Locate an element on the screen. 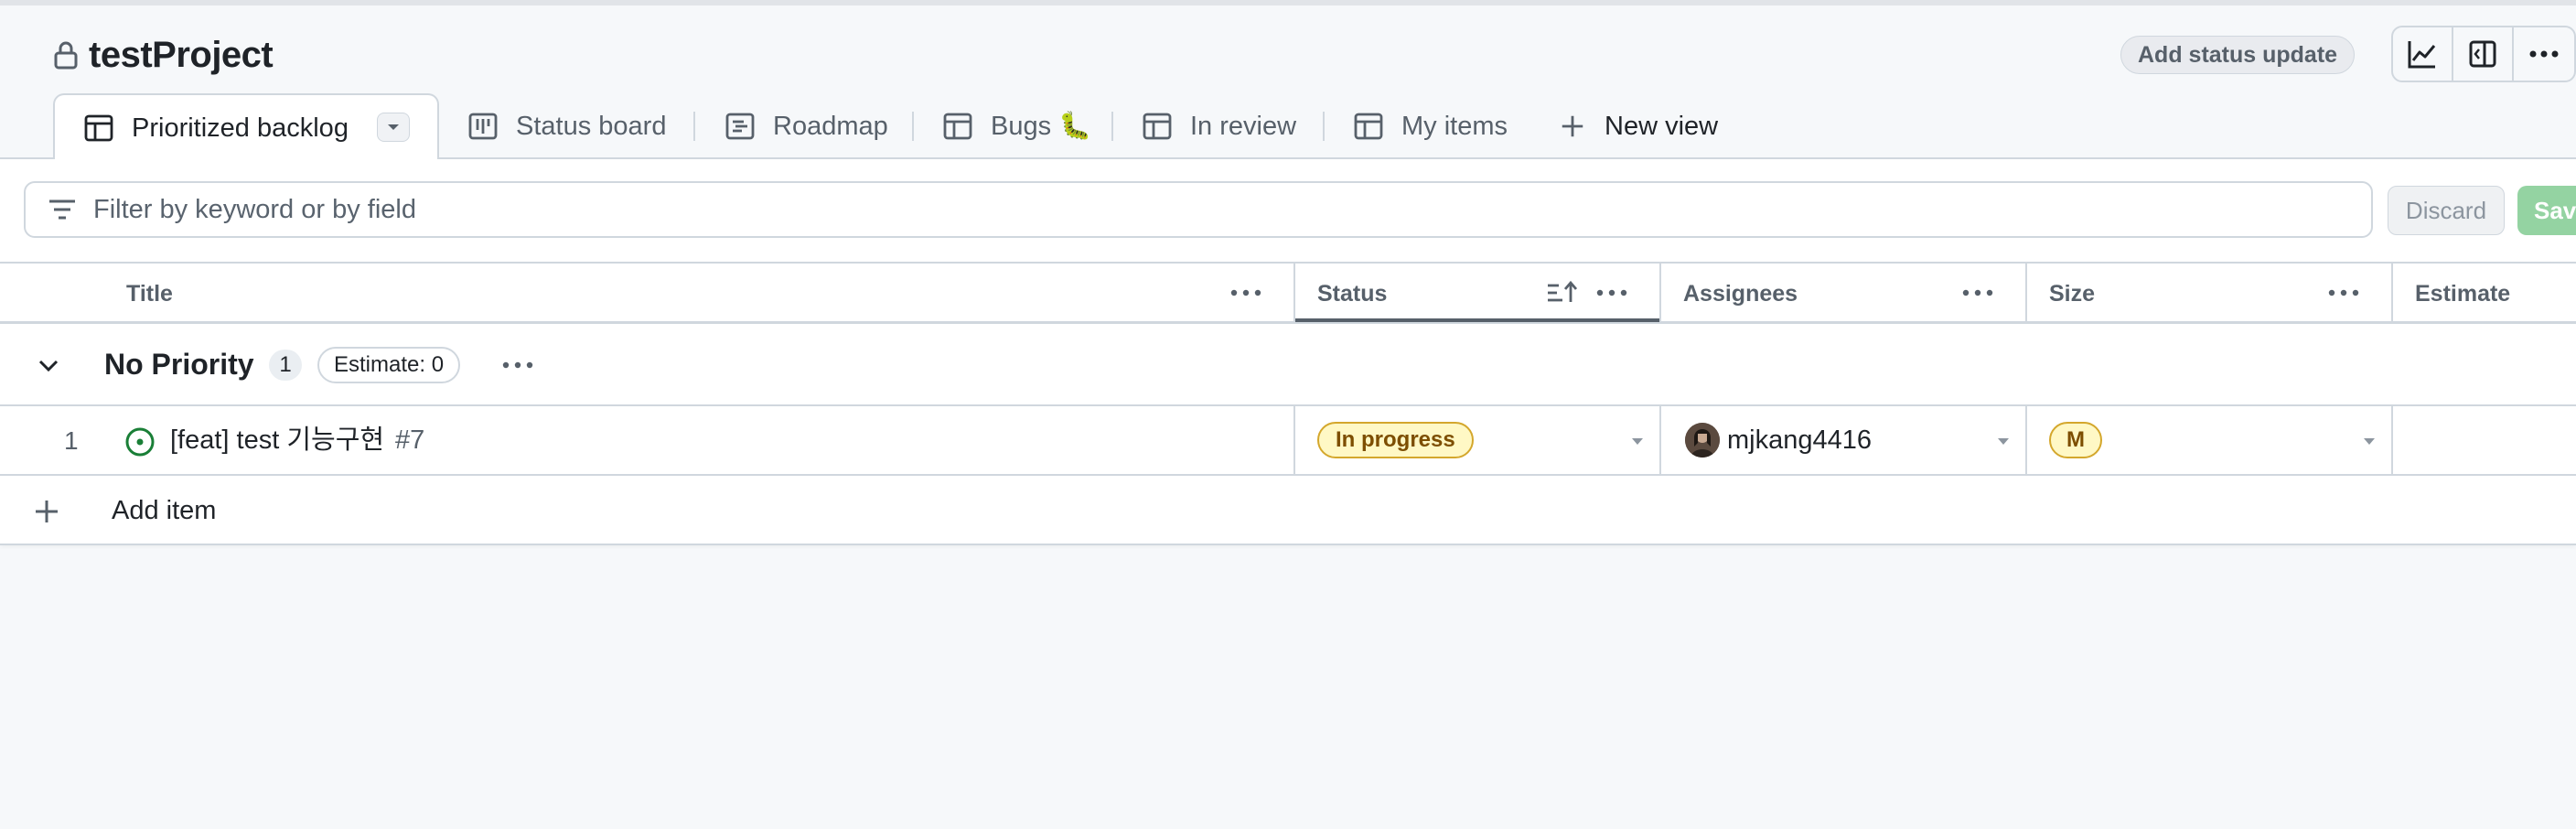  tab-prioritized-backlog: Prioritized backlog is located at coordinates (246, 127).